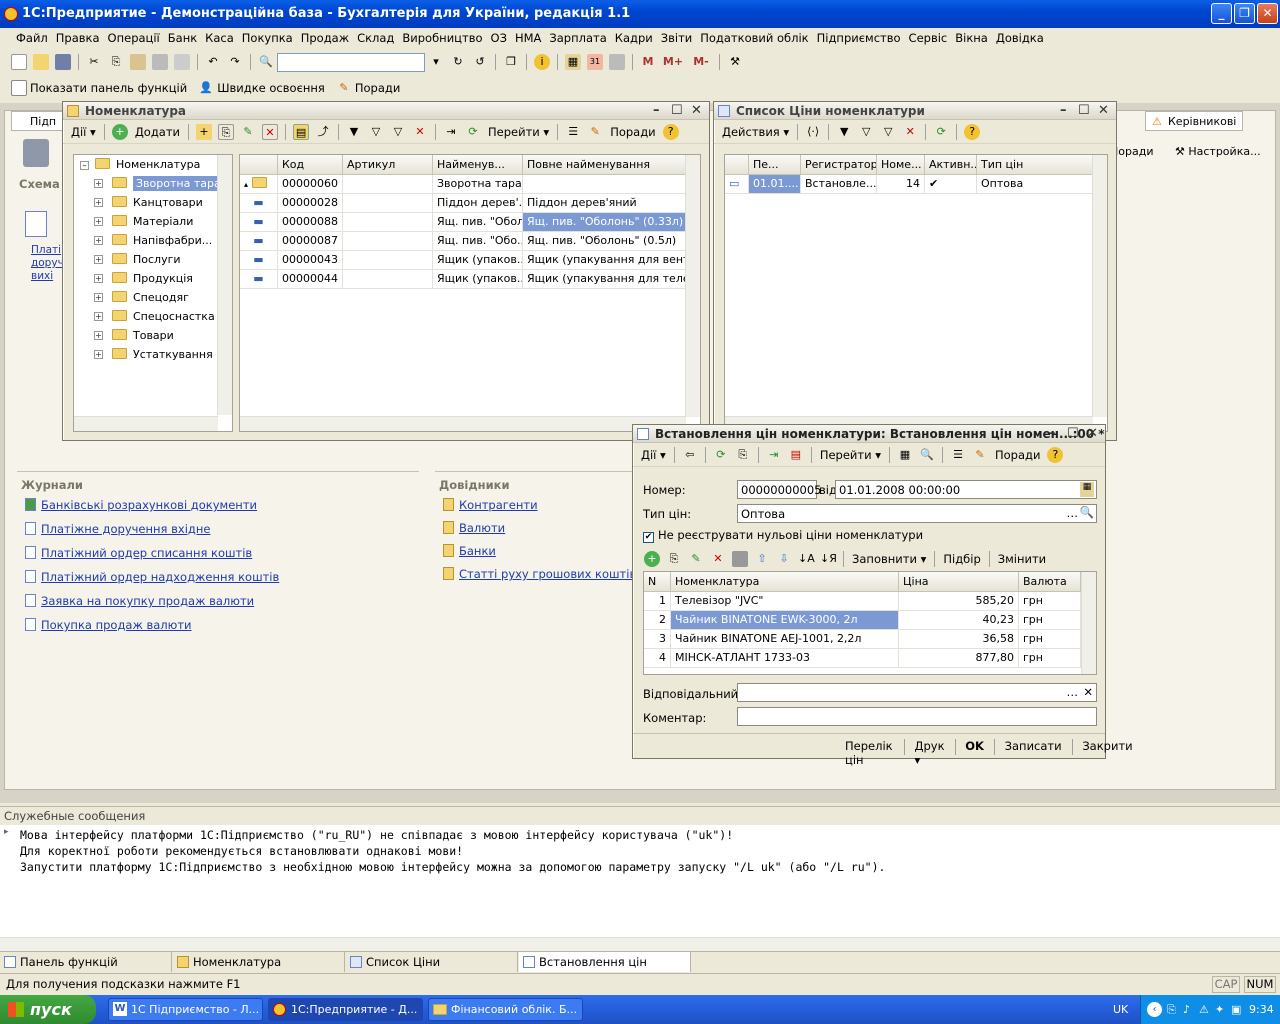  I want to click on network-icon: ⎘, so click(1171, 1009).